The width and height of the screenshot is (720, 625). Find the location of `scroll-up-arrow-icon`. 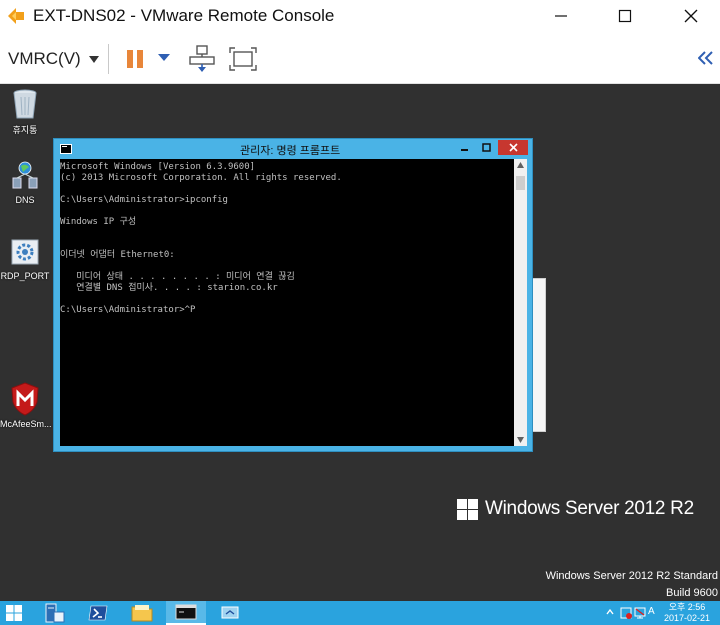

scroll-up-arrow-icon is located at coordinates (520, 165).